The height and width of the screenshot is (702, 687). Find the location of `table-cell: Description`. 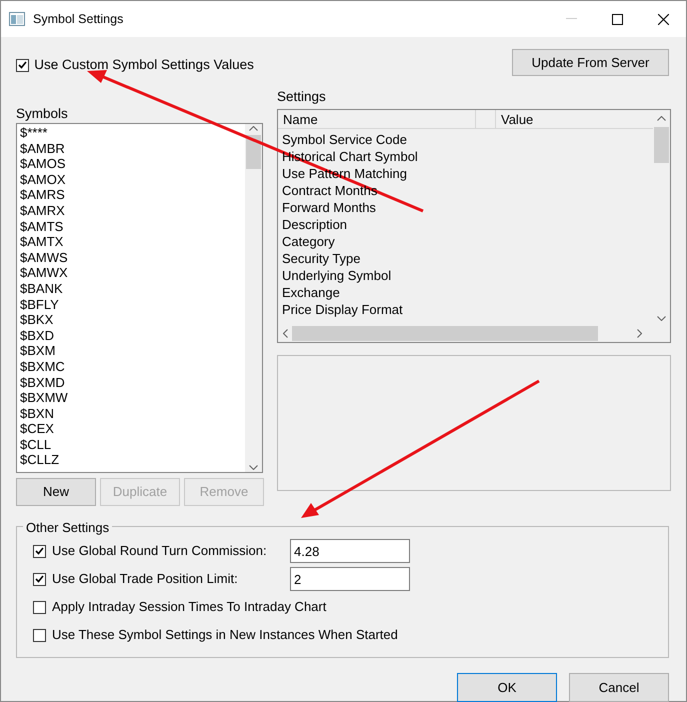

table-cell: Description is located at coordinates (465, 224).